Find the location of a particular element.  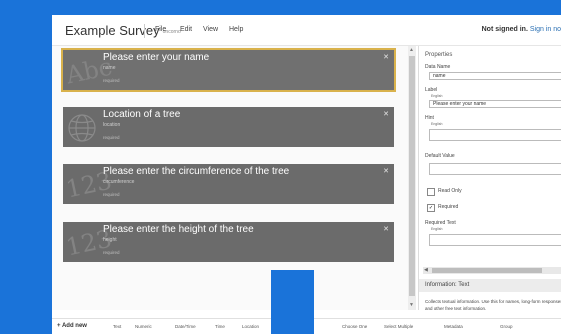

globe-icon is located at coordinates (82, 128).